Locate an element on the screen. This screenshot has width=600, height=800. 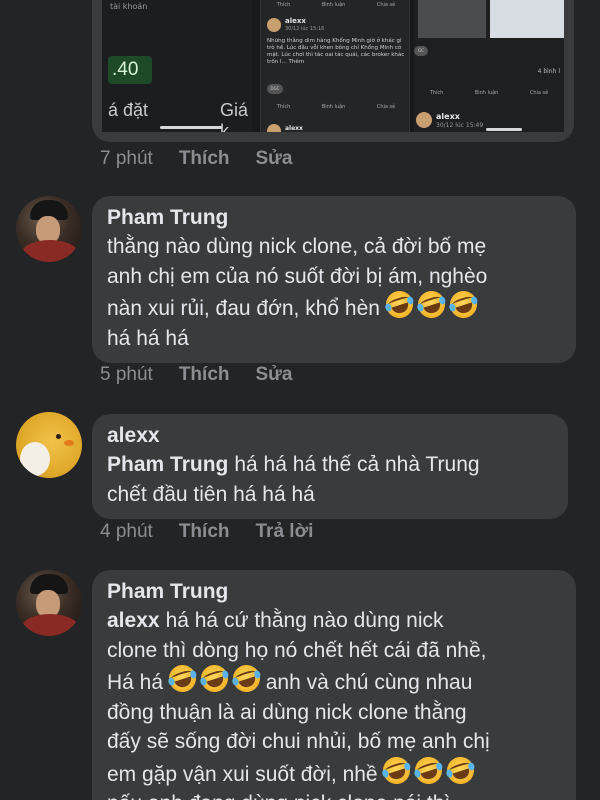
comment-line: nàn xui rủi, đau đớn, khổ hèn is located at coordinates (334, 305).